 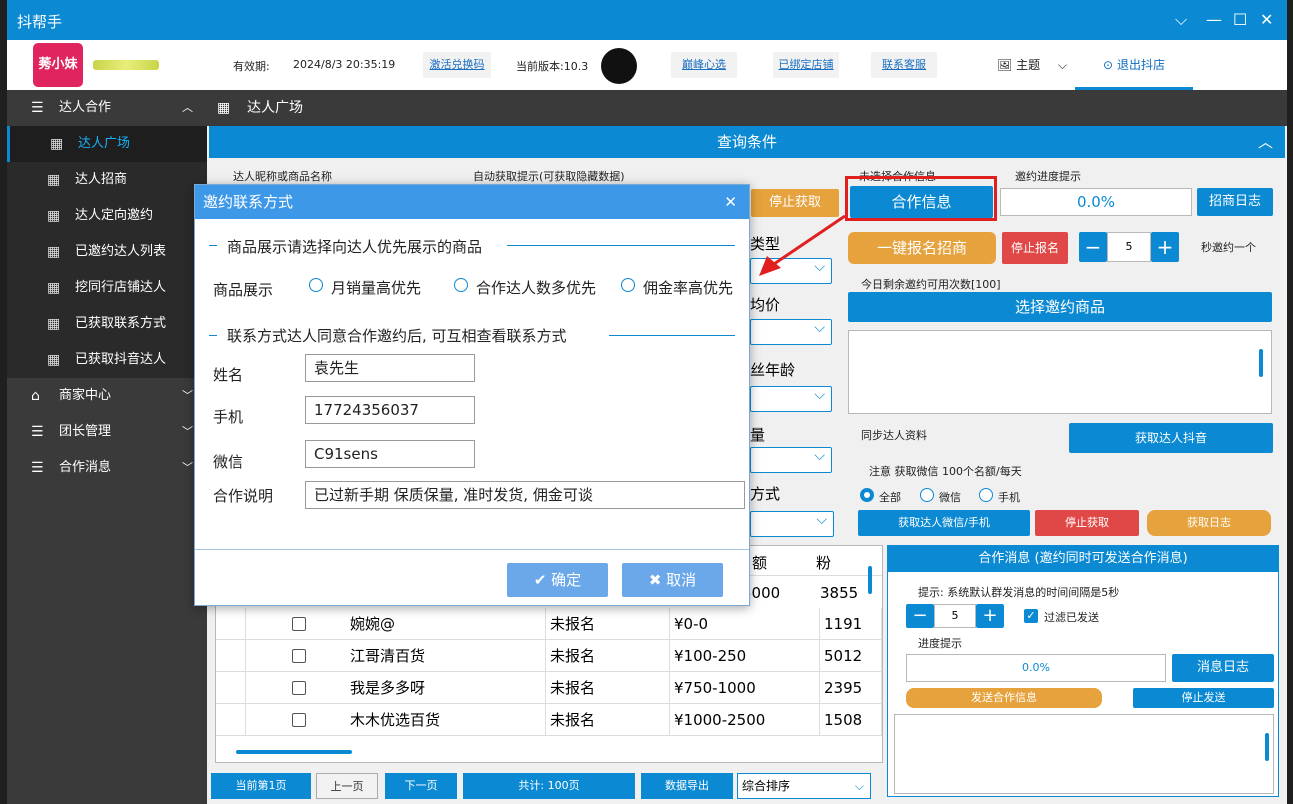 I want to click on sidebar-item-invited-list: ▦ 已邀约达人列表, so click(x=107, y=252).